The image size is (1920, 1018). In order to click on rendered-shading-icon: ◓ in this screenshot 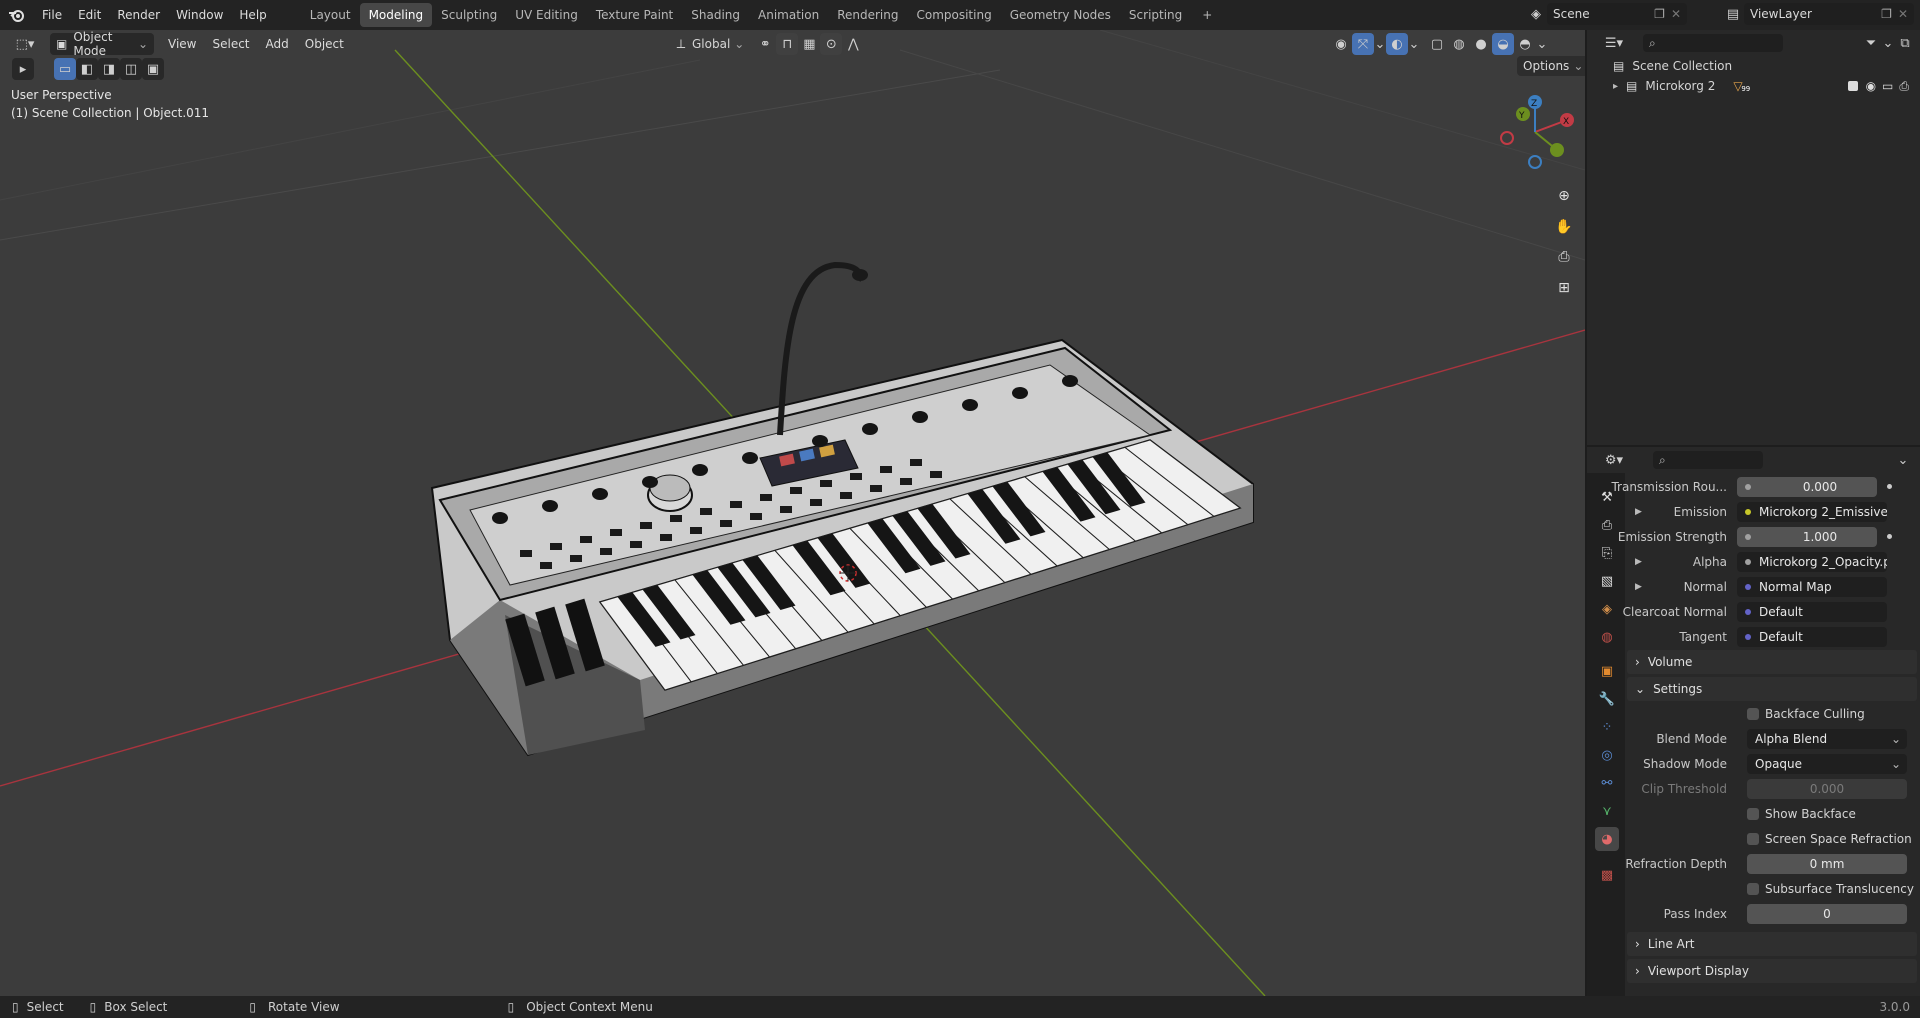, I will do `click(1525, 44)`.